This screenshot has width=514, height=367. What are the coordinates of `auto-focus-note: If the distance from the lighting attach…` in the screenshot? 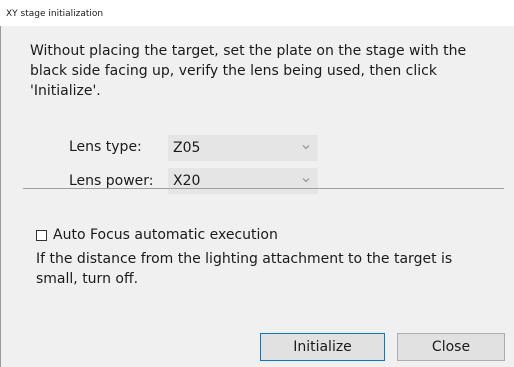 It's located at (244, 269).